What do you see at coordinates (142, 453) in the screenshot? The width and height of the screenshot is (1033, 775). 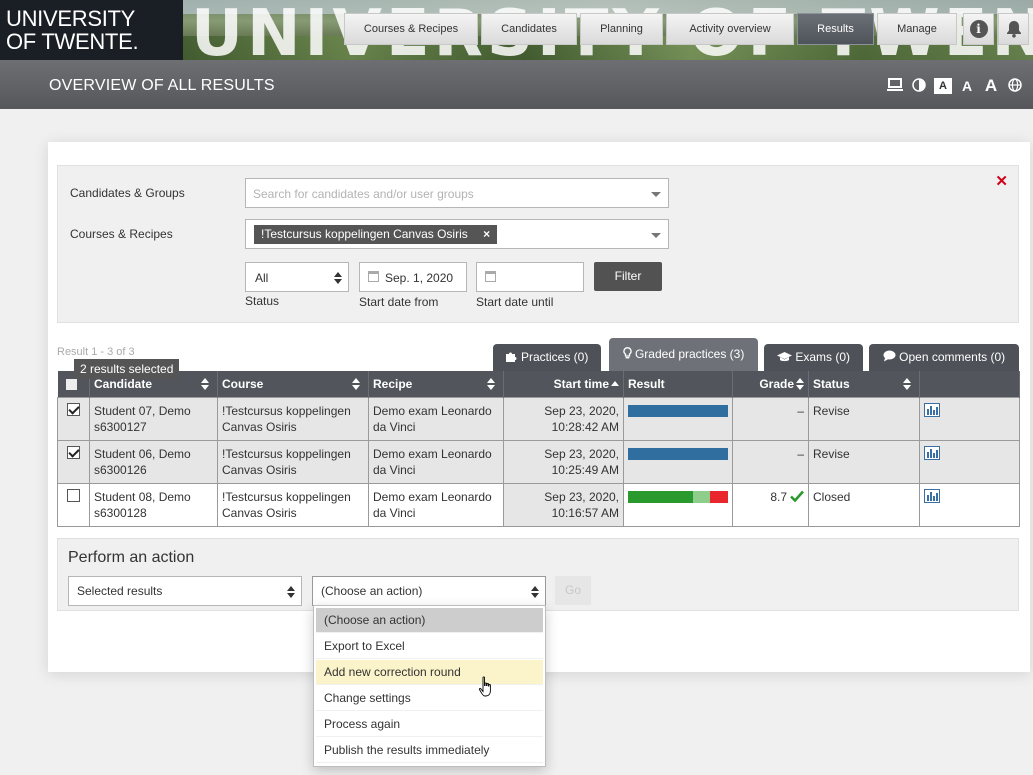 I see `candidate-name: Student 06, Demo` at bounding box center [142, 453].